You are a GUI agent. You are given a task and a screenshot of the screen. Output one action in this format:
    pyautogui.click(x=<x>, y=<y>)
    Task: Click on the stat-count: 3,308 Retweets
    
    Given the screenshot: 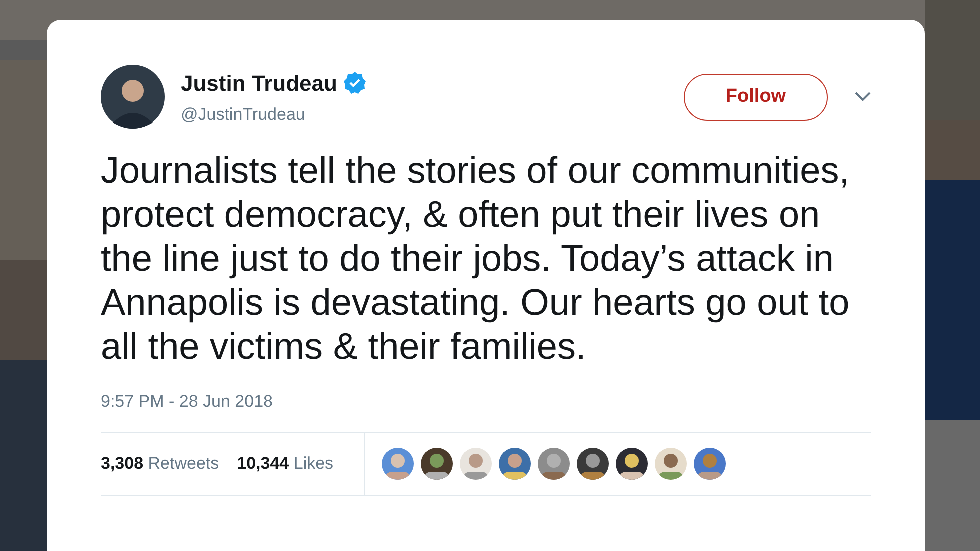 What is the action you would take?
    pyautogui.click(x=160, y=463)
    